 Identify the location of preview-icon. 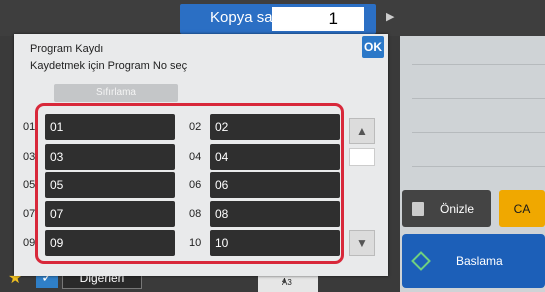
(418, 208).